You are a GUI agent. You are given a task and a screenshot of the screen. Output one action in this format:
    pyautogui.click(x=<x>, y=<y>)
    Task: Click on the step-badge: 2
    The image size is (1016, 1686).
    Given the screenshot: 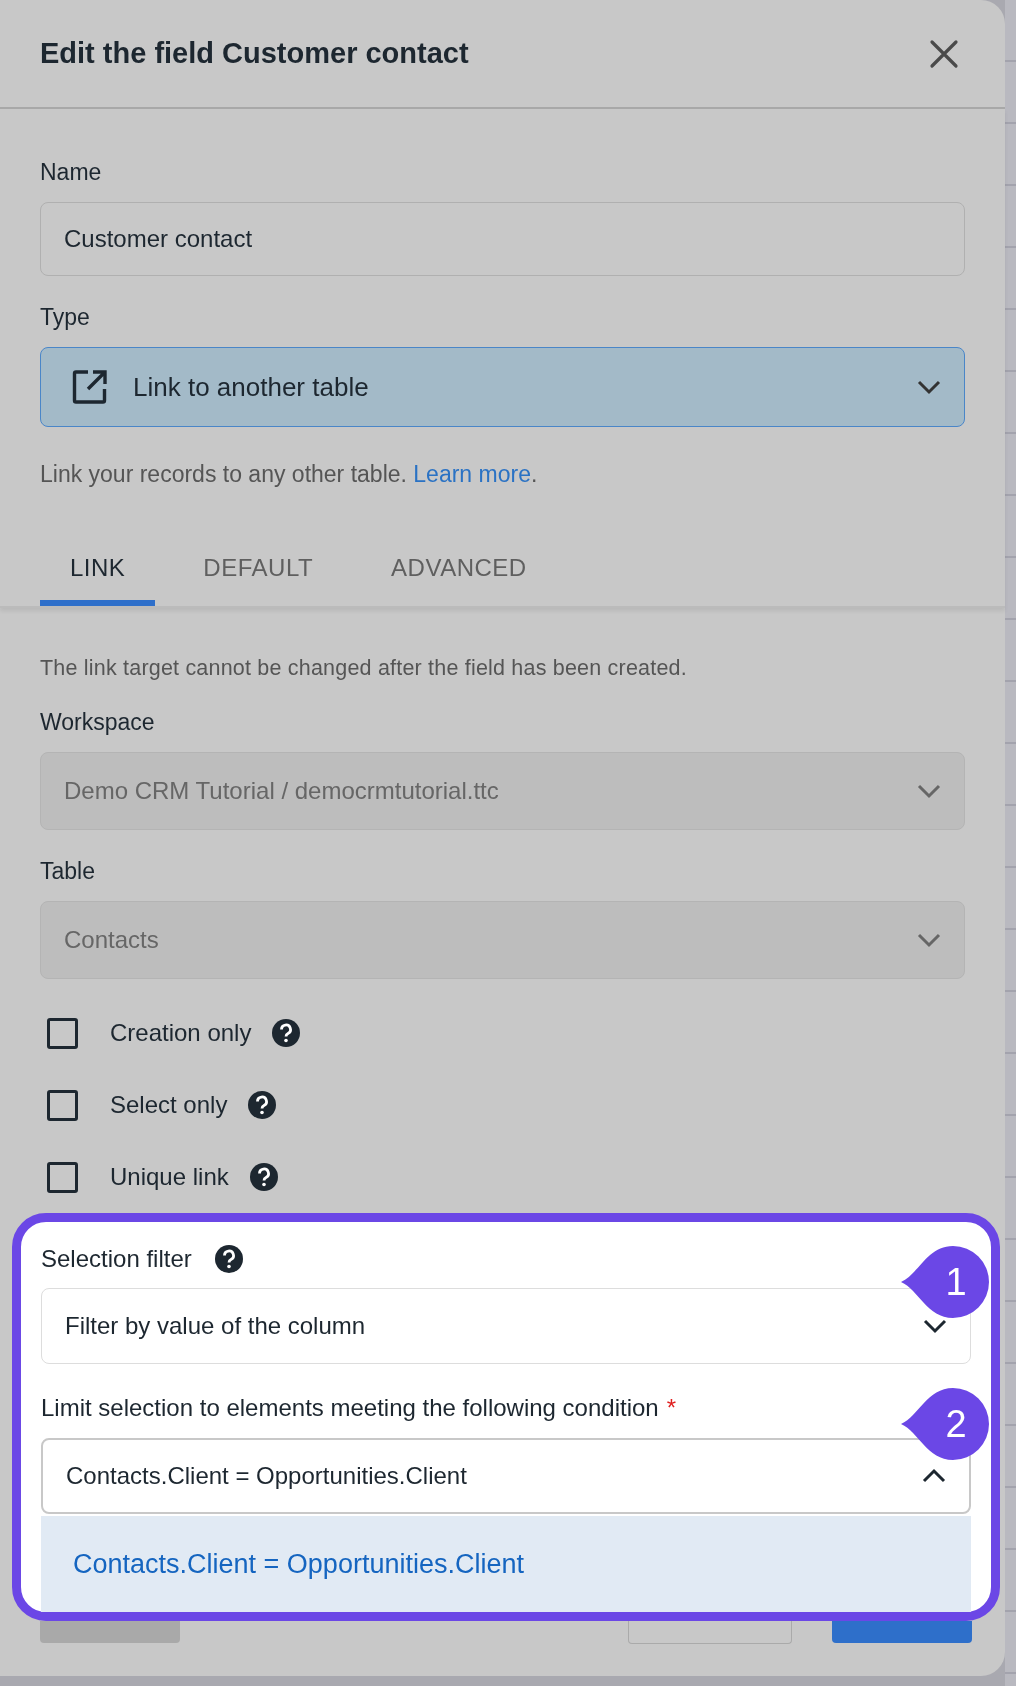 What is the action you would take?
    pyautogui.click(x=946, y=1424)
    